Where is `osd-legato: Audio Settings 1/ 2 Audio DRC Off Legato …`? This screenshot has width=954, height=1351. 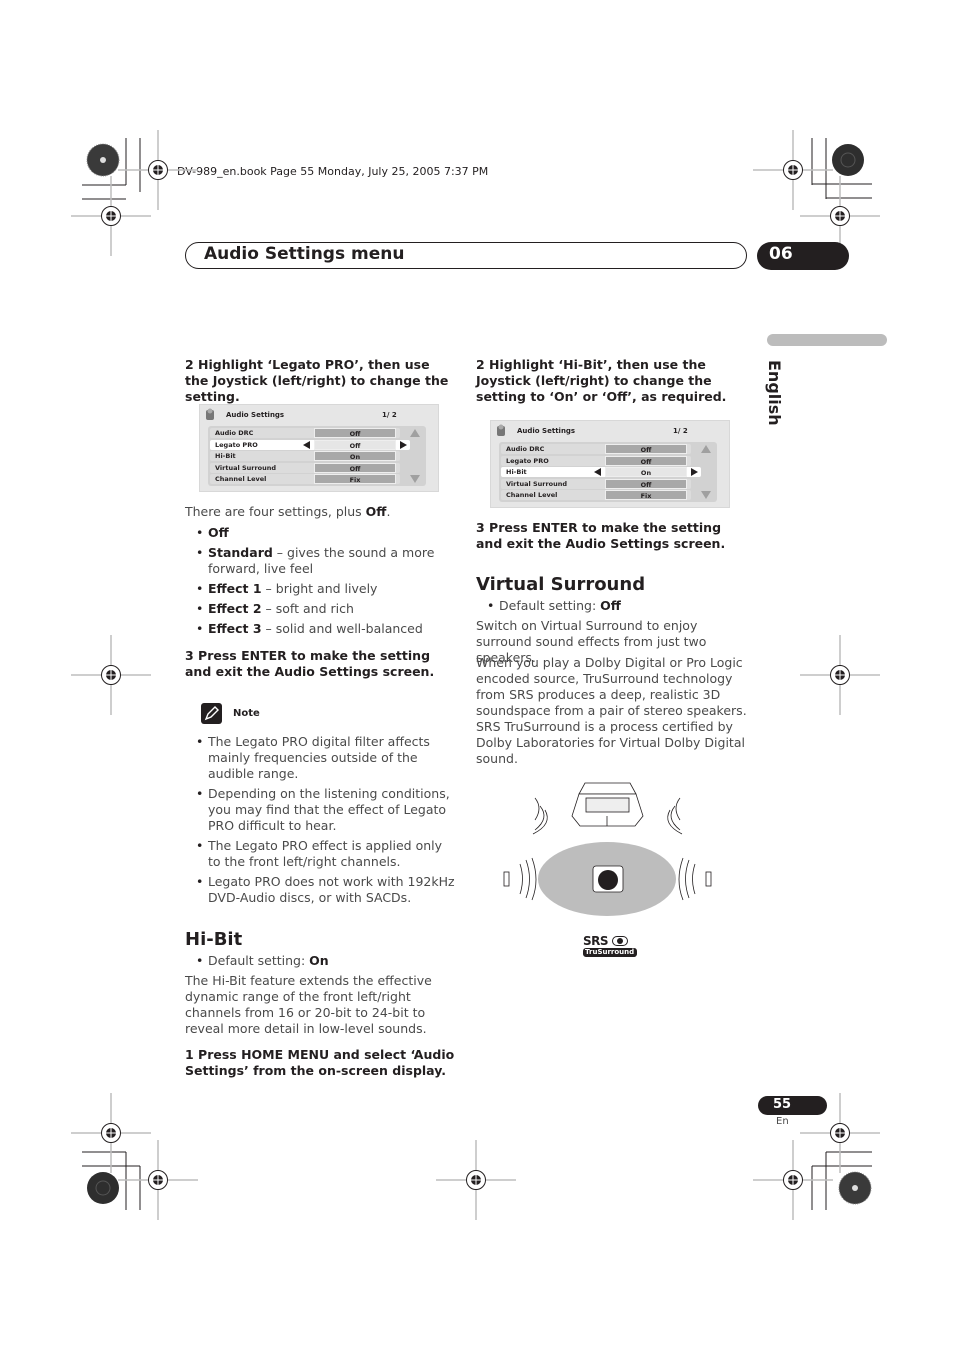
osd-legato: Audio Settings 1/ 2 Audio DRC Off Legato … is located at coordinates (319, 448).